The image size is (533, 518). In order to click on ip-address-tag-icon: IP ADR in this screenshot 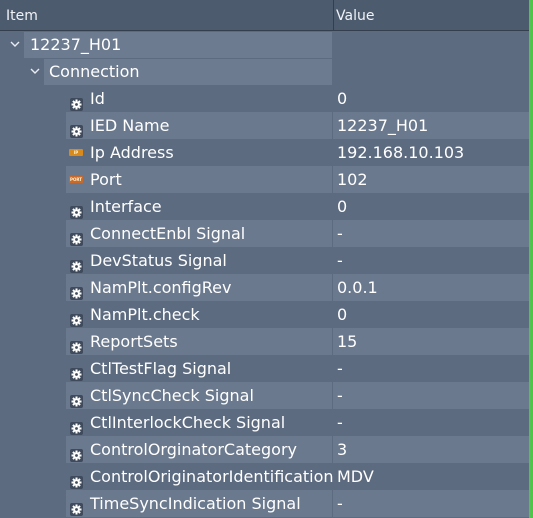, I will do `click(76, 152)`.